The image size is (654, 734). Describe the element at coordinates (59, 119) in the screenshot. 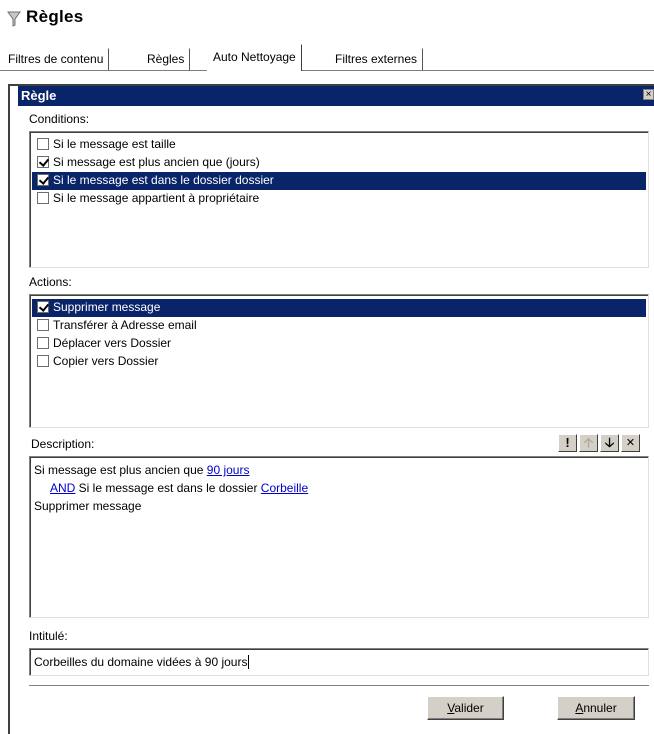

I see `conditions-label: Conditions:` at that location.